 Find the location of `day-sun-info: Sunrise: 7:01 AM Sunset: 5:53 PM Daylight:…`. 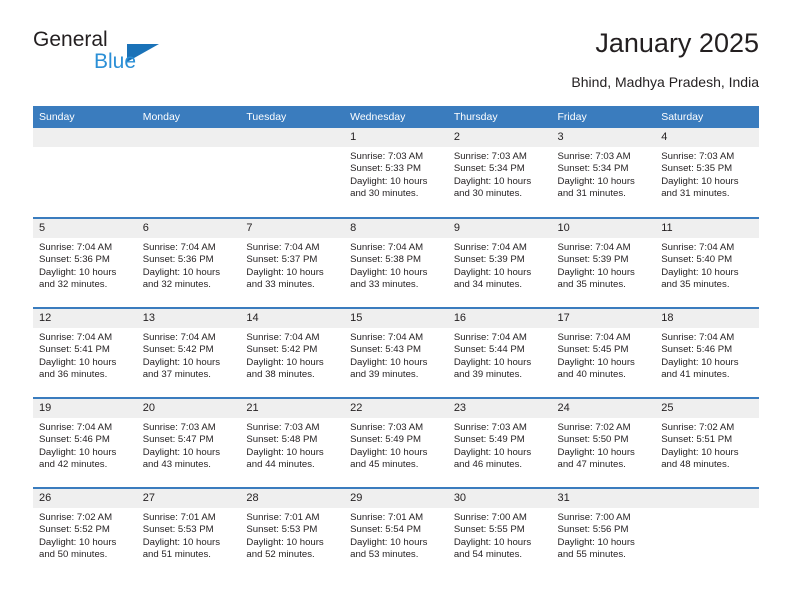

day-sun-info: Sunrise: 7:01 AM Sunset: 5:53 PM Daylight:… is located at coordinates (292, 535).